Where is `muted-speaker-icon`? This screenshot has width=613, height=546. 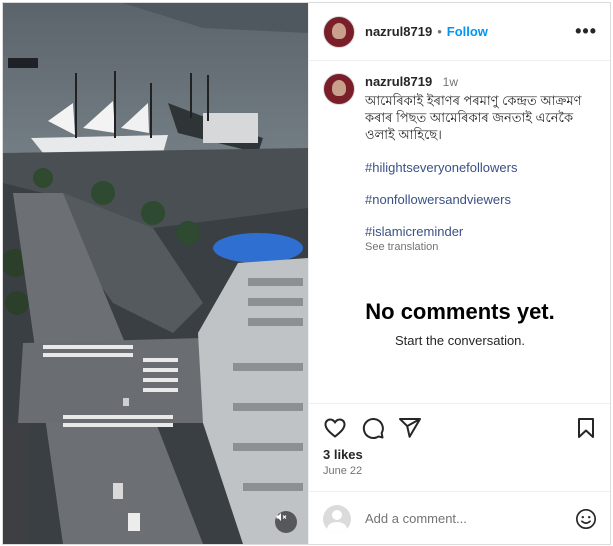
muted-speaker-icon is located at coordinates (281, 517).